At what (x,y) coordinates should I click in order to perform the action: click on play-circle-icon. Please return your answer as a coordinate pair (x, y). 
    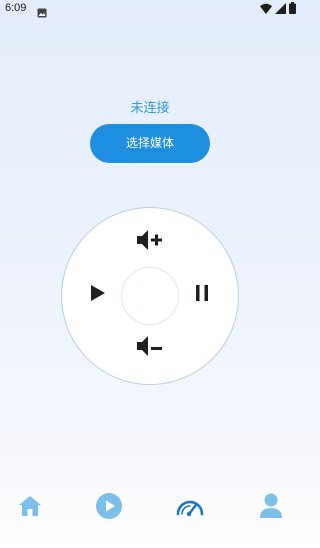
    Looking at the image, I should click on (109, 508).